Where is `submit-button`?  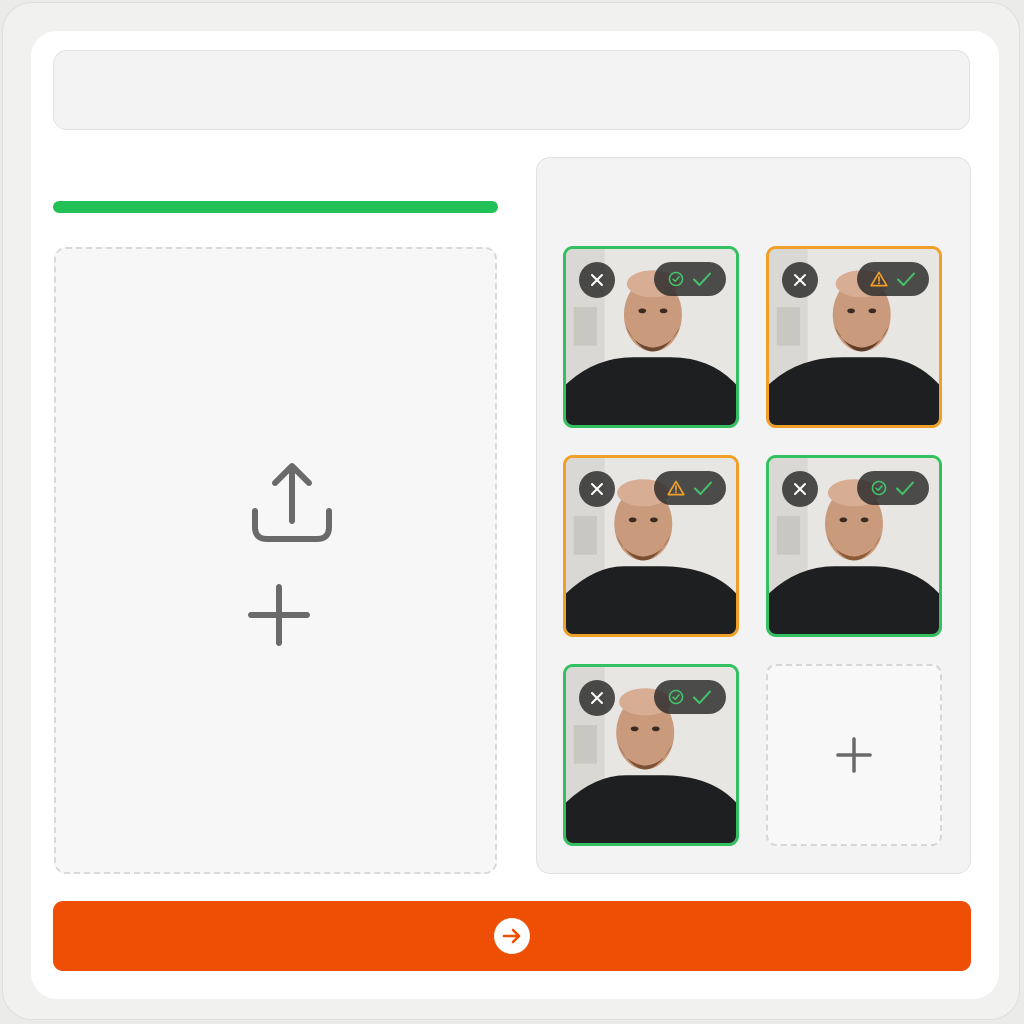
submit-button is located at coordinates (512, 936).